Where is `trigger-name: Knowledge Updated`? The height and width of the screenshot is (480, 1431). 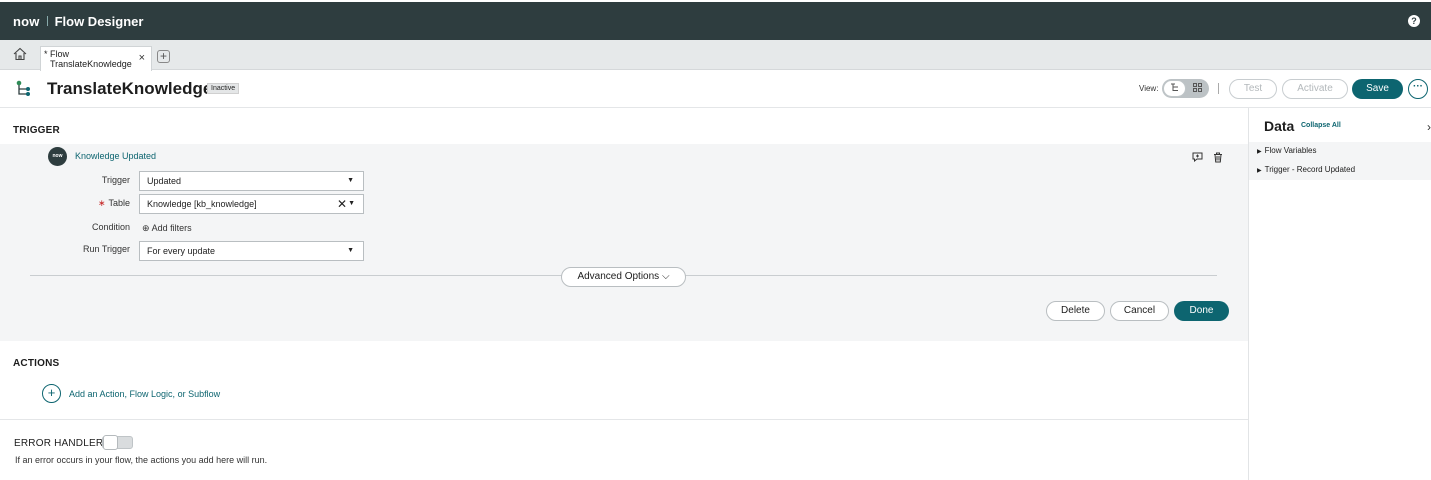
trigger-name: Knowledge Updated is located at coordinates (115, 156).